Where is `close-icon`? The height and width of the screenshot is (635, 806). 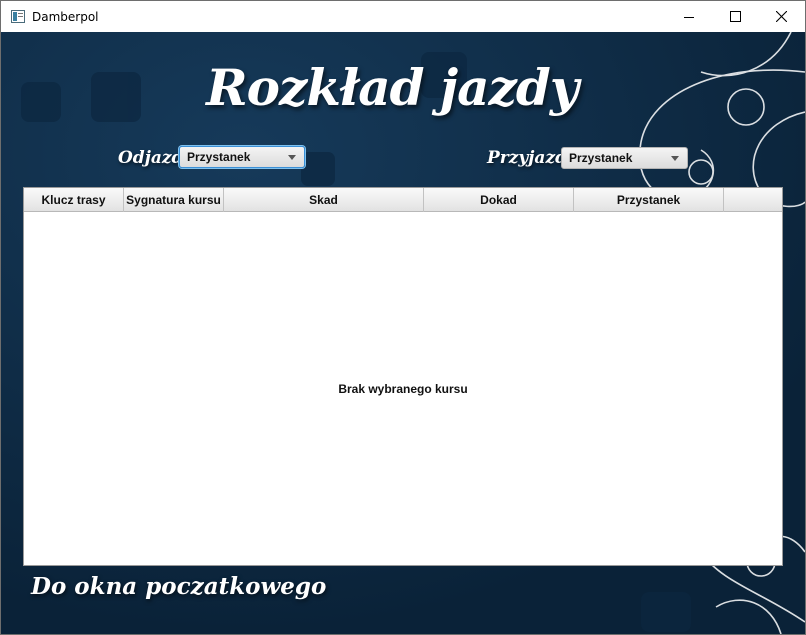
close-icon is located at coordinates (781, 16).